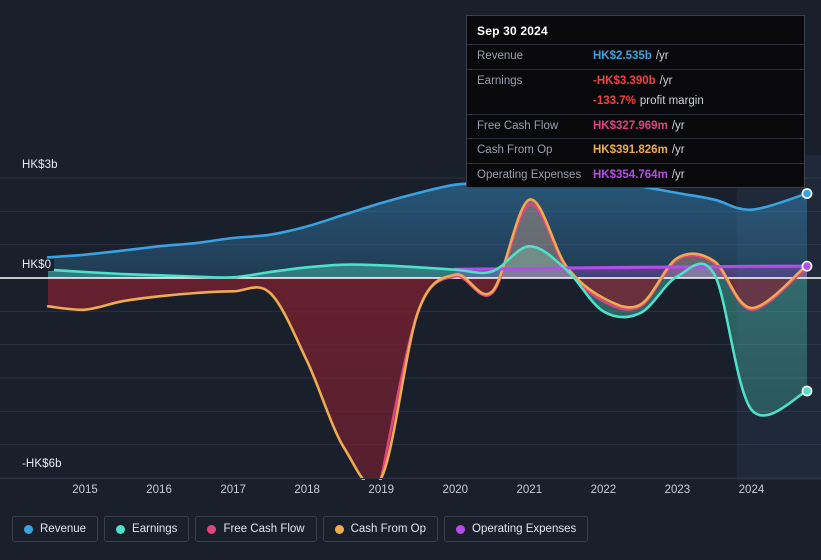 This screenshot has width=821, height=560. I want to click on revenue-end-marker, so click(807, 193).